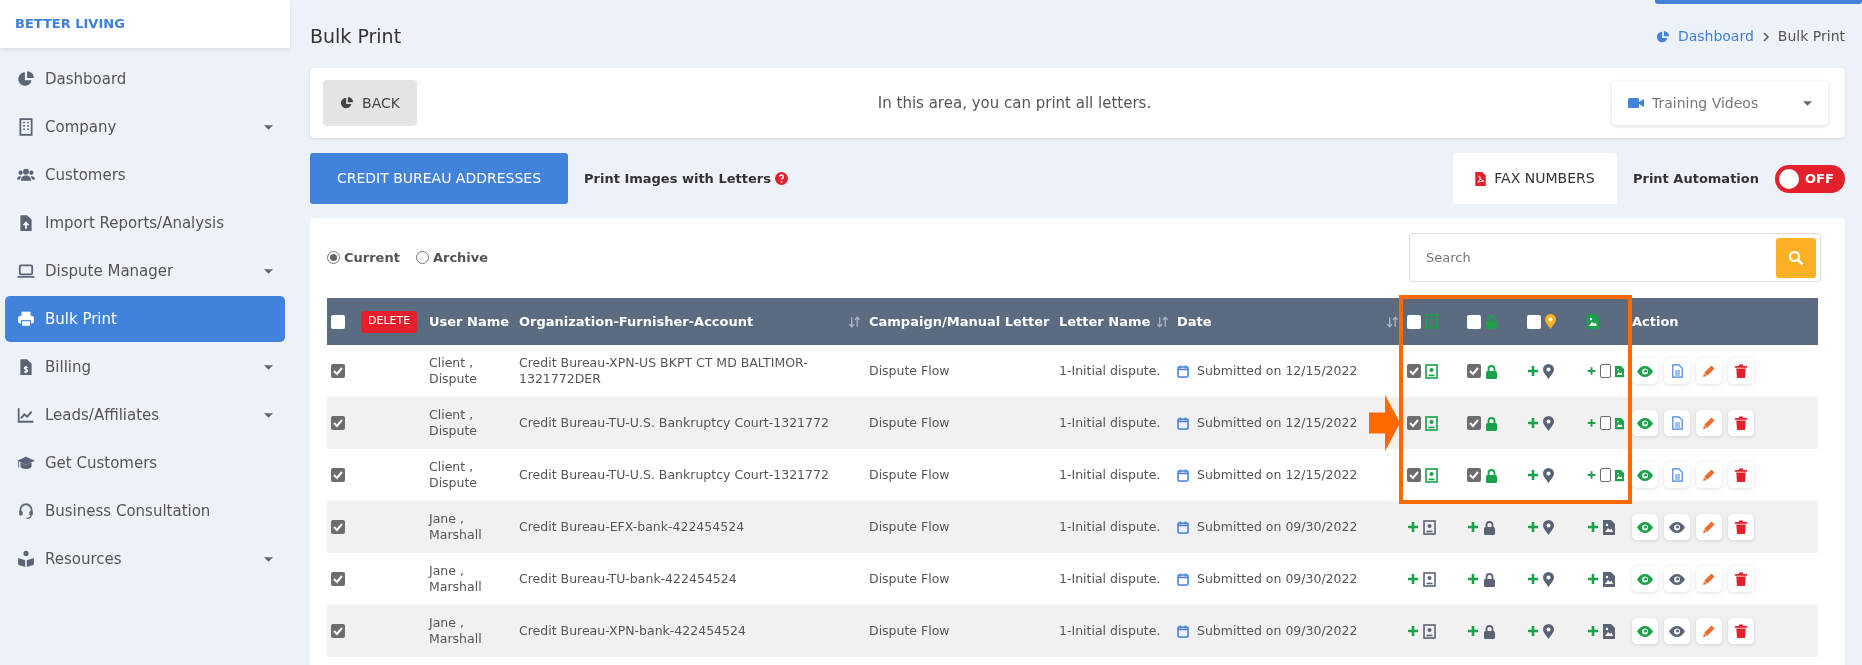 The image size is (1862, 665). Describe the element at coordinates (452, 257) in the screenshot. I see `filter-radio: Archive` at that location.